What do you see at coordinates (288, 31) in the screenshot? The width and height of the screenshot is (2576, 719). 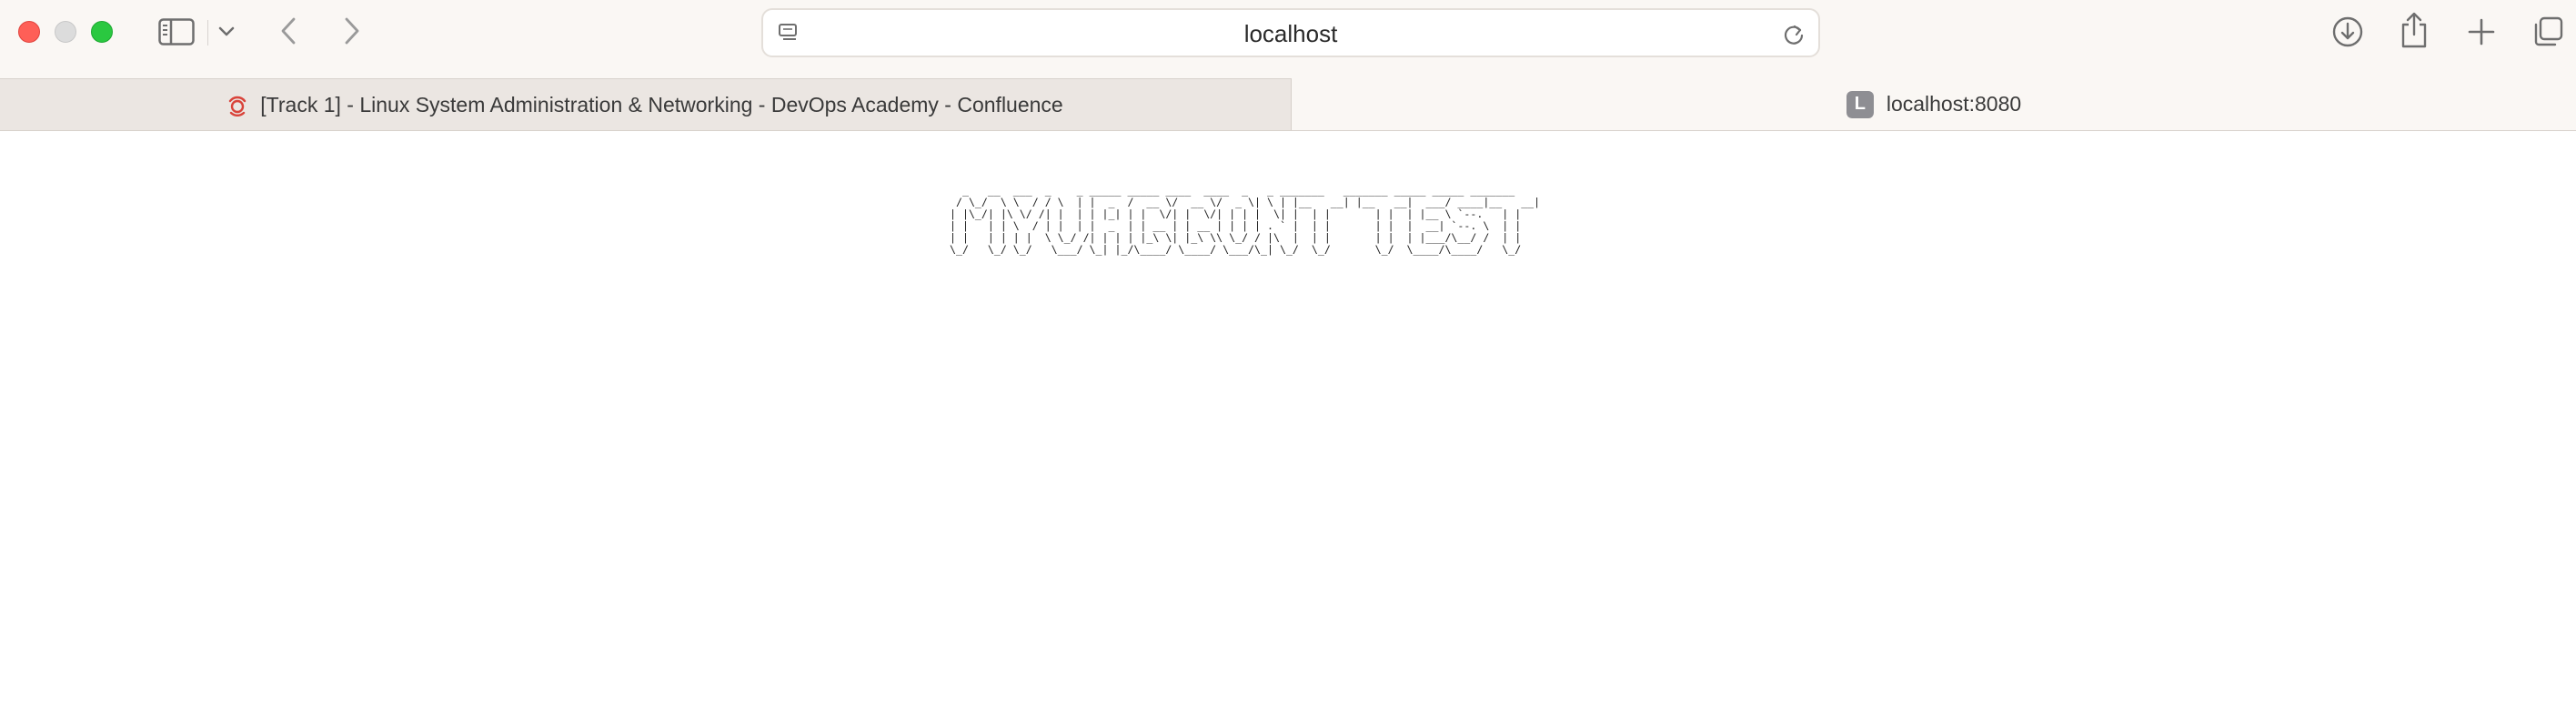 I see `back-arrow-icon` at bounding box center [288, 31].